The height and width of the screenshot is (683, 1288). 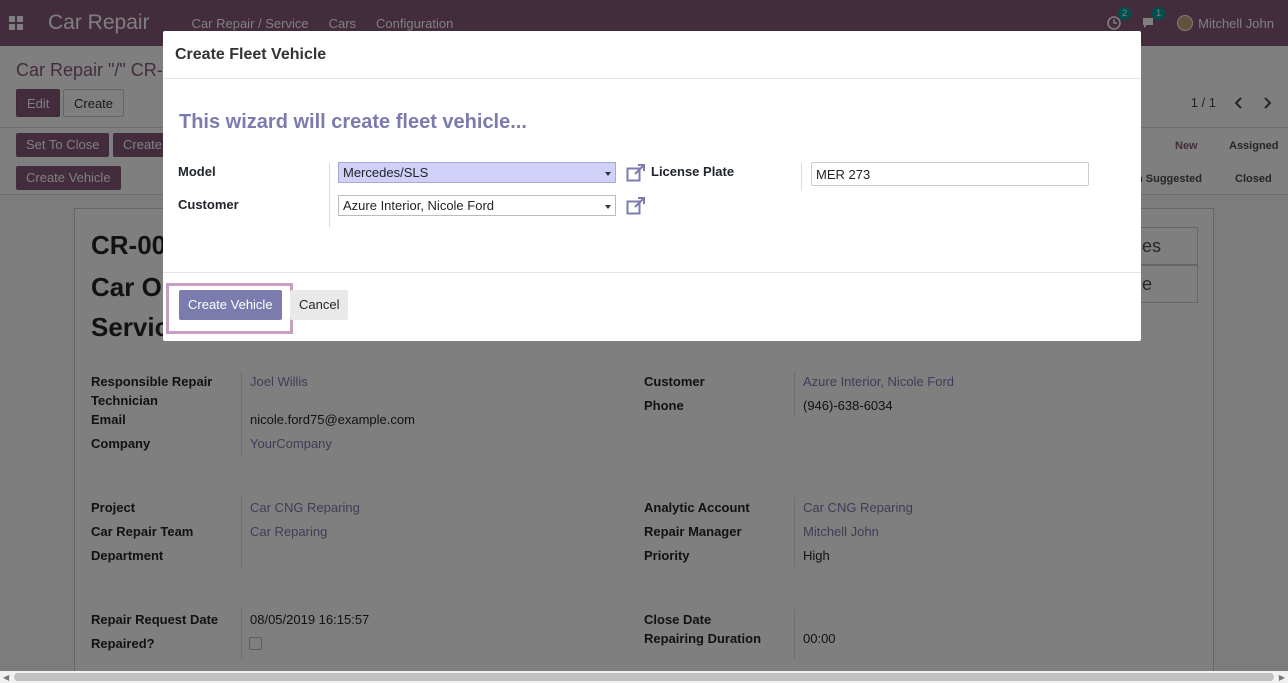 What do you see at coordinates (477, 172) in the screenshot?
I see `model-select: Mercedes/SLS` at bounding box center [477, 172].